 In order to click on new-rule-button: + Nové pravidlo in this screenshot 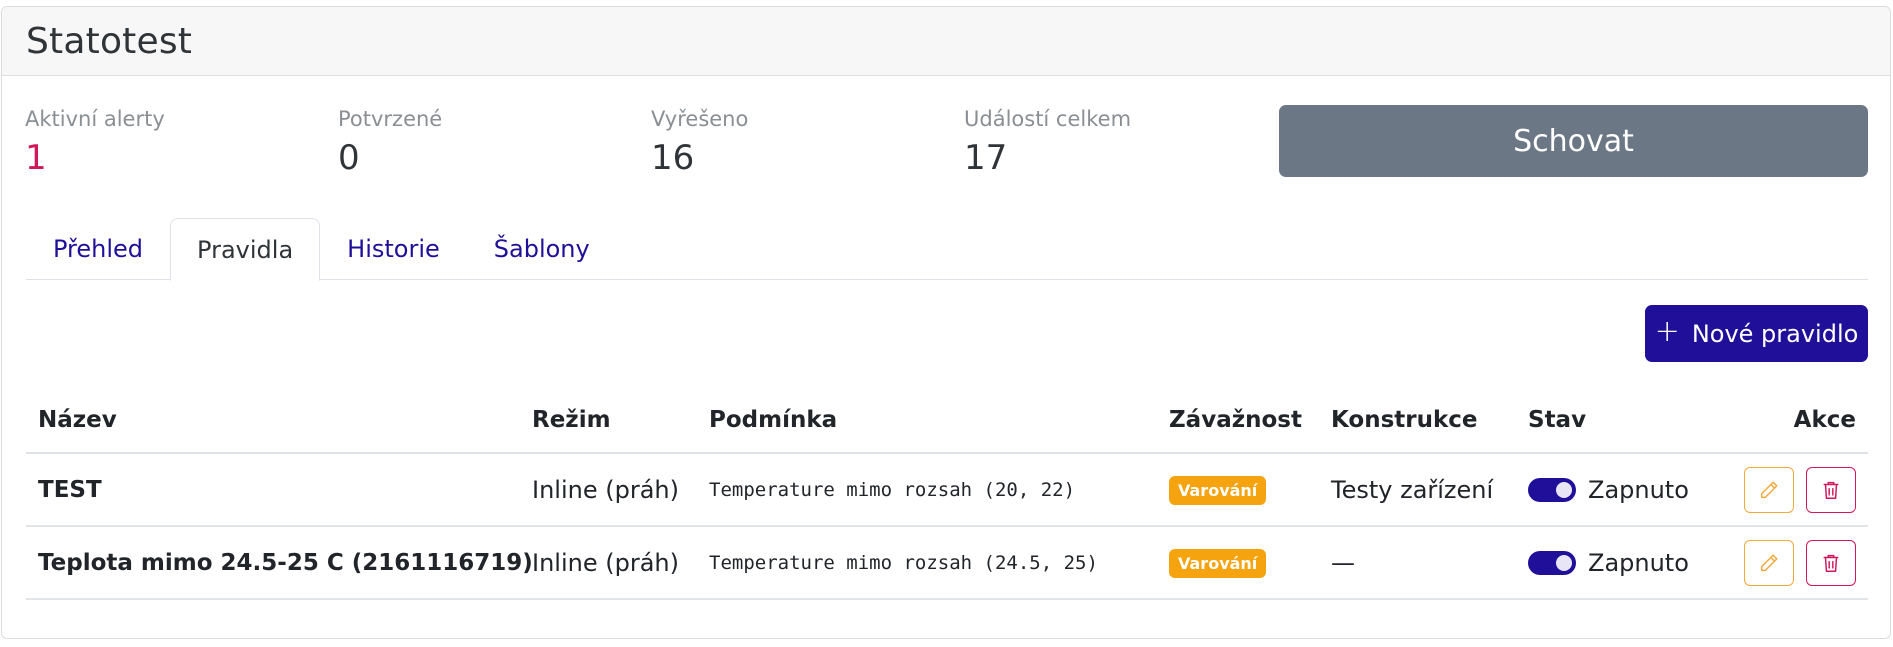, I will do `click(1756, 333)`.